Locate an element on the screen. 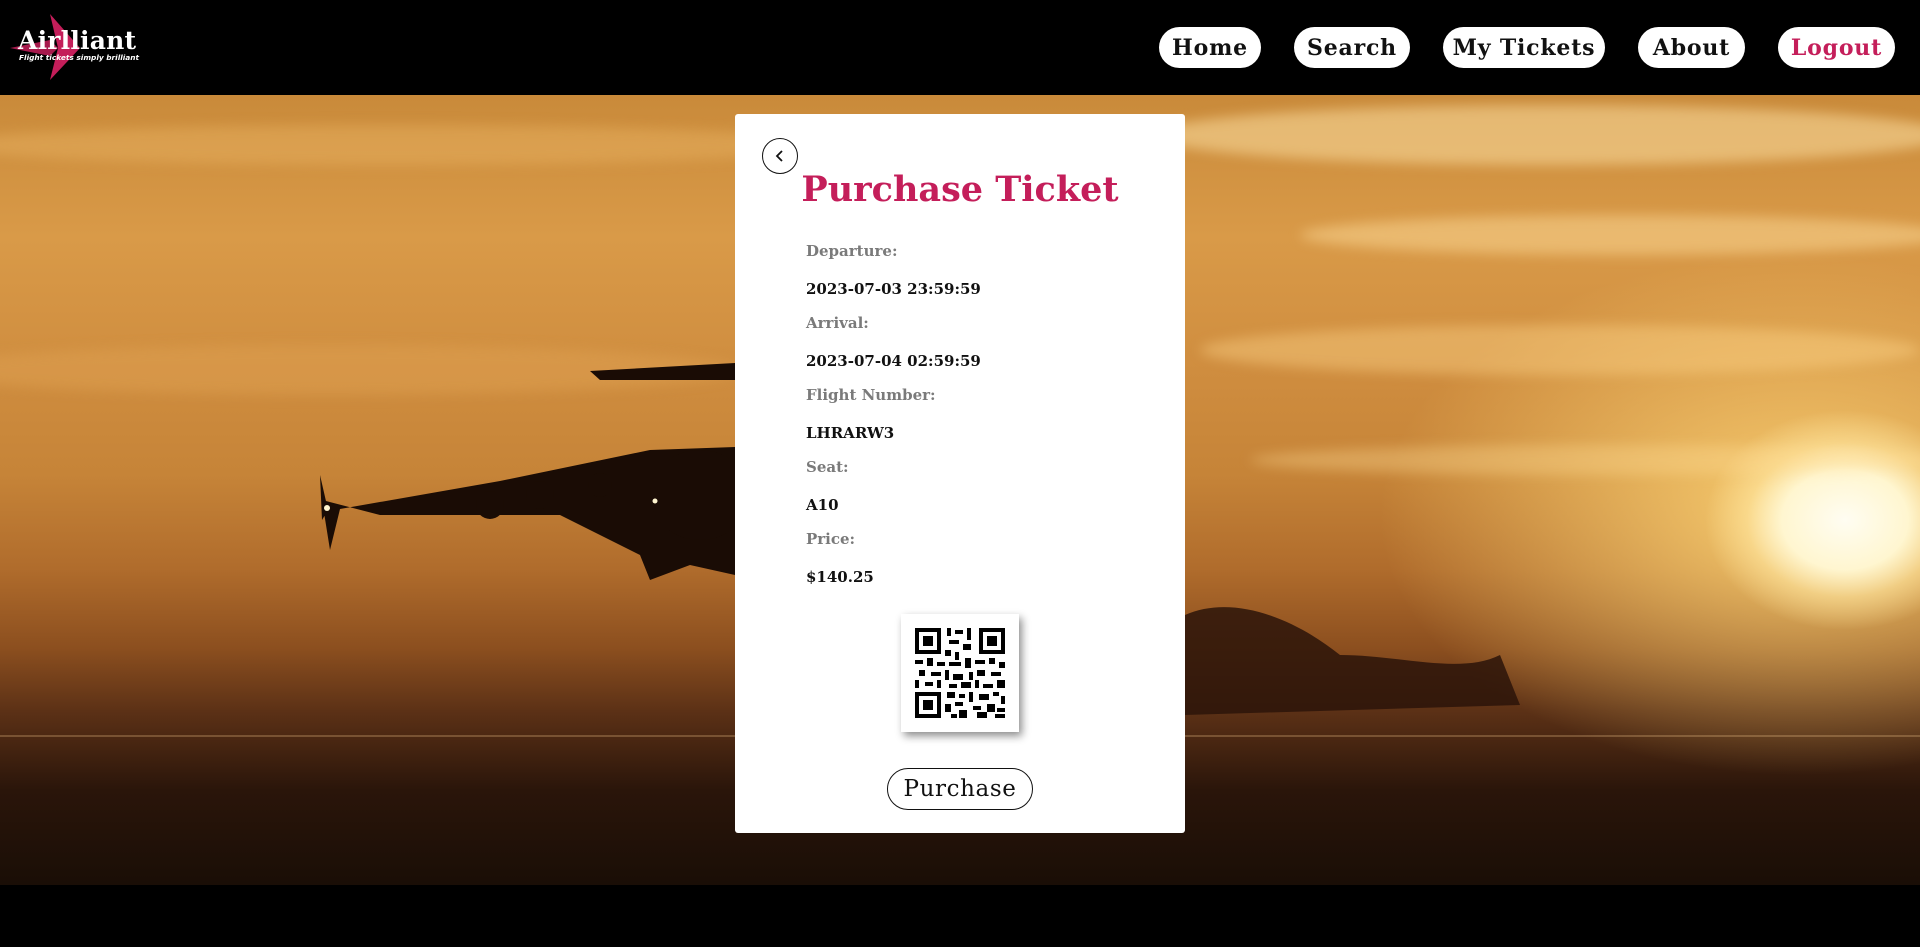 The image size is (1920, 947). seat-value: A10 is located at coordinates (822, 505).